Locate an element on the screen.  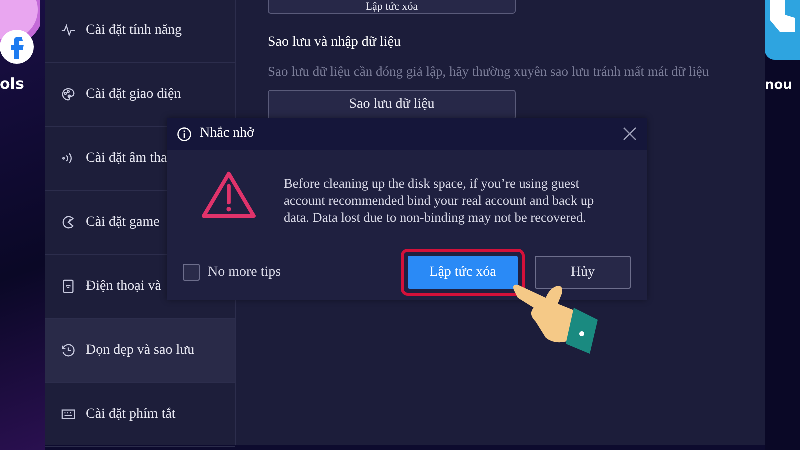
phone-icon is located at coordinates (68, 286).